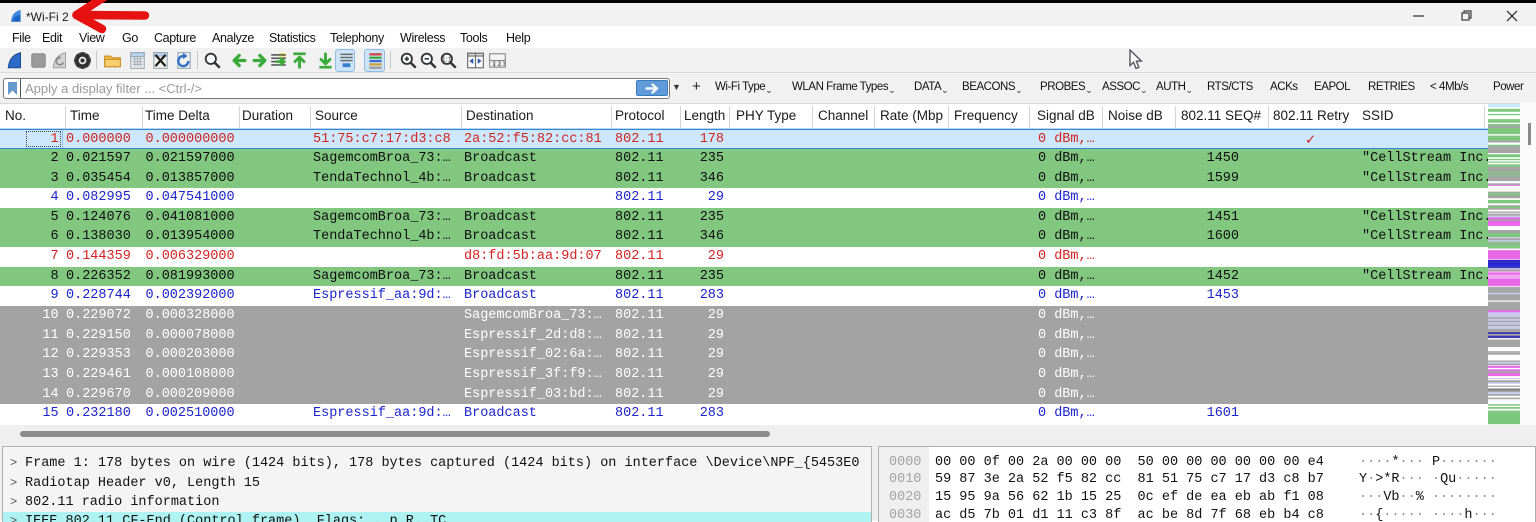 The image size is (1536, 522). I want to click on svg-text: 3, so click(504, 64).